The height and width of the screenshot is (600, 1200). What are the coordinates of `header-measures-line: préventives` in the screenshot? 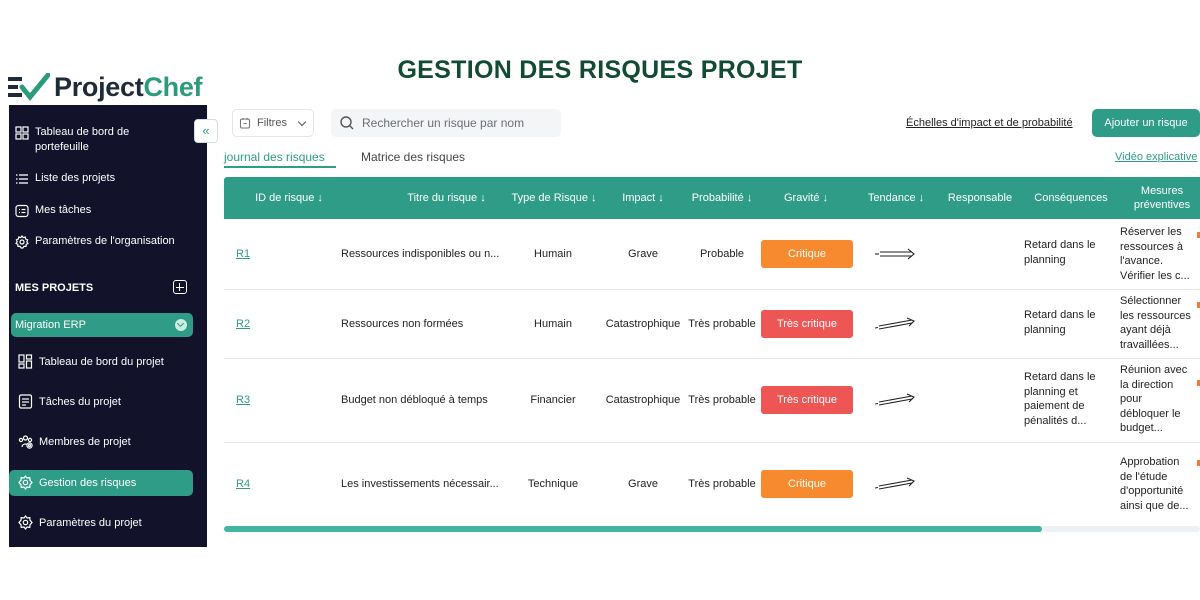 It's located at (1162, 205).